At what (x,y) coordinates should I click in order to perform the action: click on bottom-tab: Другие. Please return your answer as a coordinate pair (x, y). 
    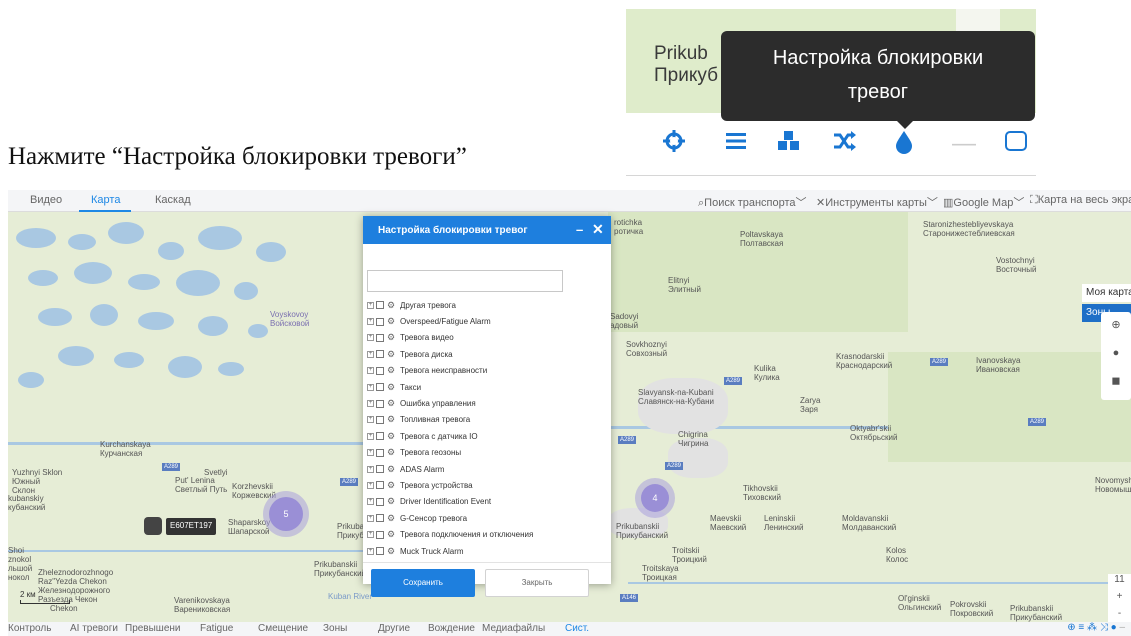
    Looking at the image, I should click on (394, 628).